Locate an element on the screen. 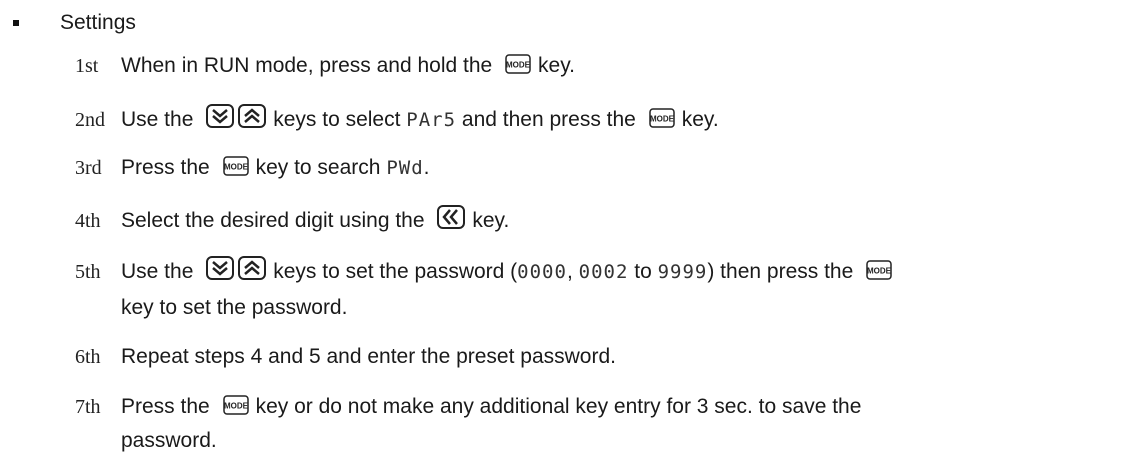  step-7-continuation: password. is located at coordinates (169, 440).